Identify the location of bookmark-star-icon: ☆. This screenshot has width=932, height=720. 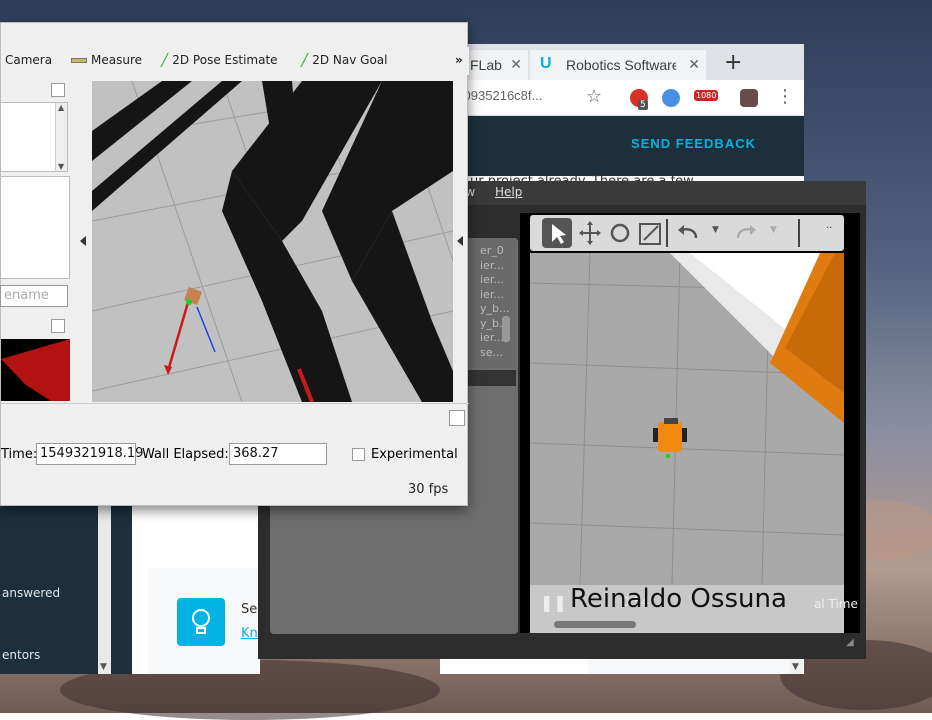
(594, 96).